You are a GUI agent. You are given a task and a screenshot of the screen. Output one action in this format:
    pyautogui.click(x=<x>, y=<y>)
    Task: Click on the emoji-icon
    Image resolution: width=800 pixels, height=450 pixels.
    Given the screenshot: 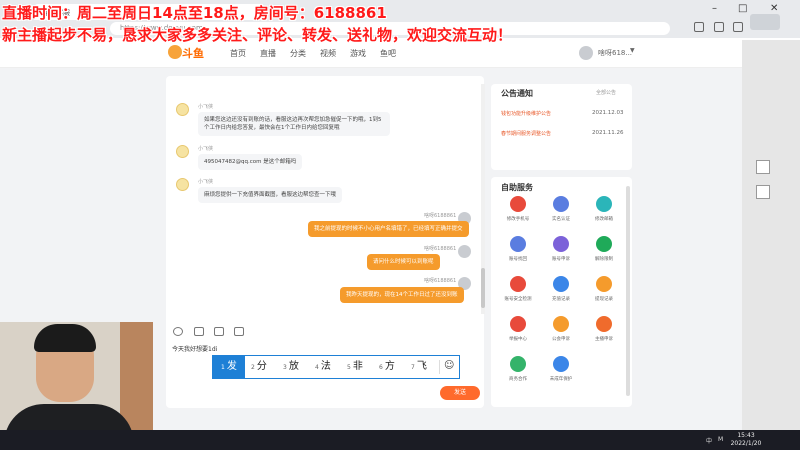 What is the action you would take?
    pyautogui.click(x=178, y=331)
    